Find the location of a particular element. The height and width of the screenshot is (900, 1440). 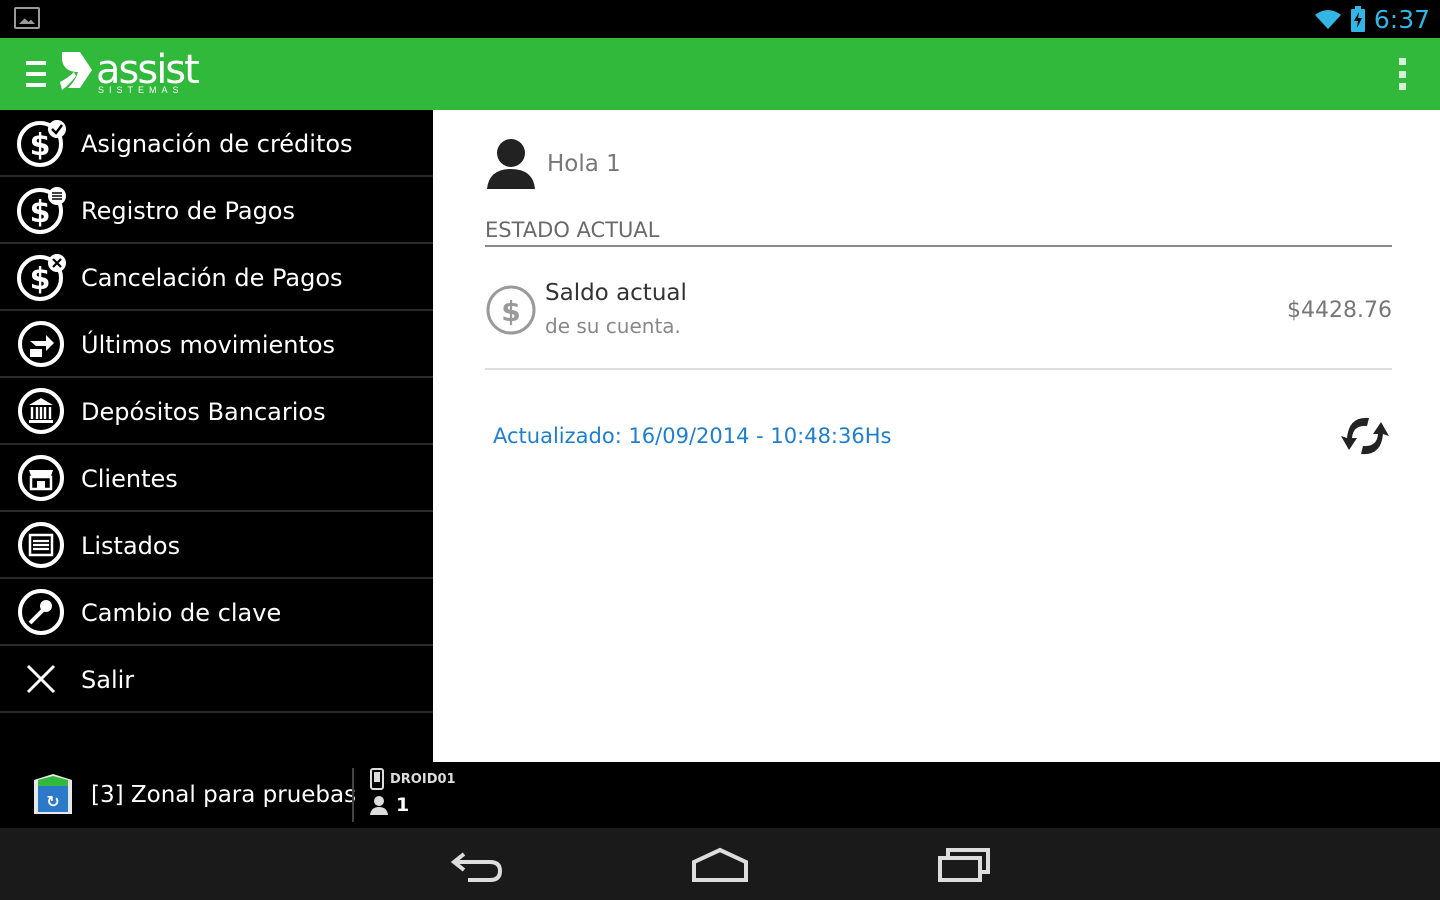

user-avatar-icon is located at coordinates (511, 164).